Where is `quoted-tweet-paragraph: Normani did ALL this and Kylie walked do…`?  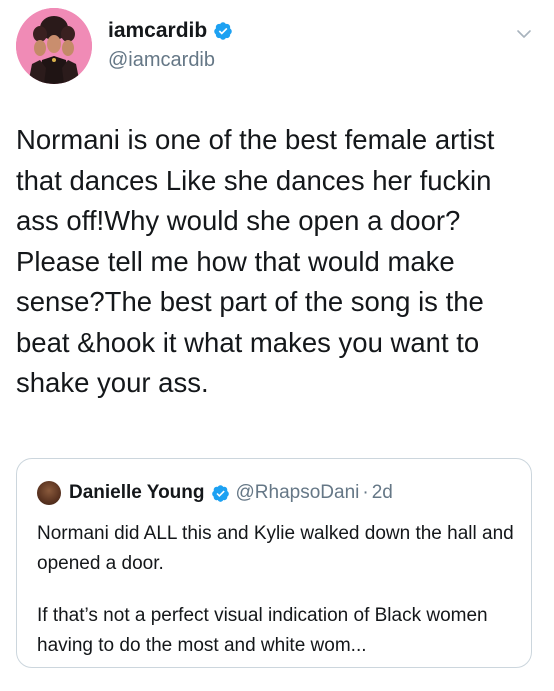 quoted-tweet-paragraph: Normani did ALL this and Kylie walked do… is located at coordinates (275, 548).